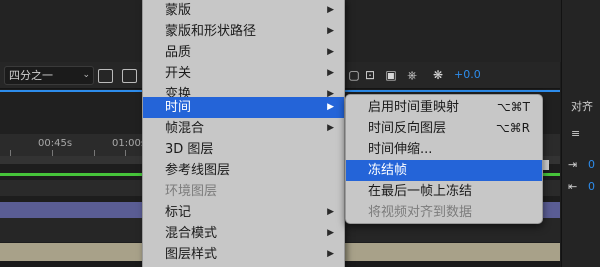  I want to click on align-panel-title: 对齐, so click(582, 106).